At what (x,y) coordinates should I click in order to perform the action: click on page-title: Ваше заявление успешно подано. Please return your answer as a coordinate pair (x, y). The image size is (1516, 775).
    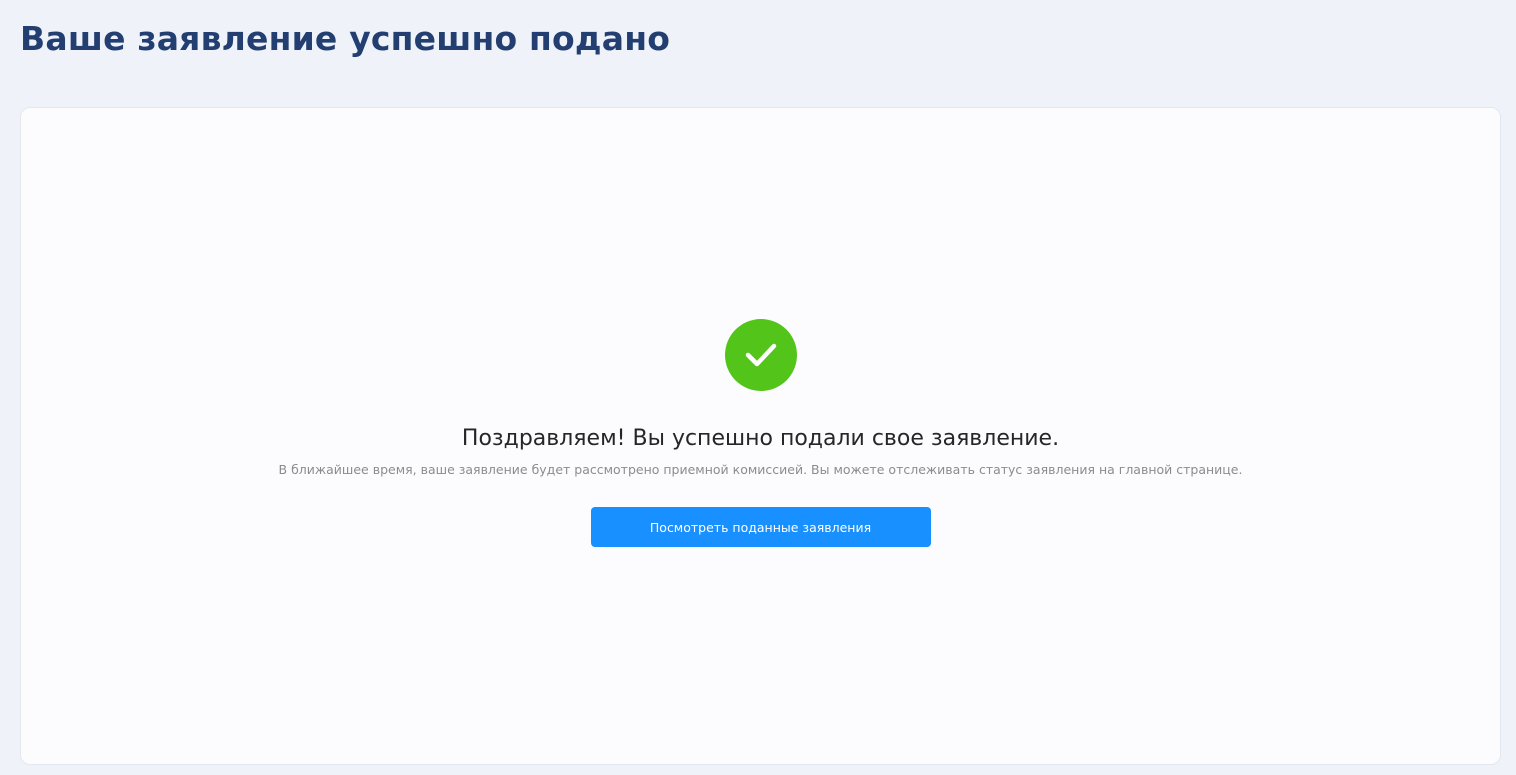
    Looking at the image, I should click on (345, 38).